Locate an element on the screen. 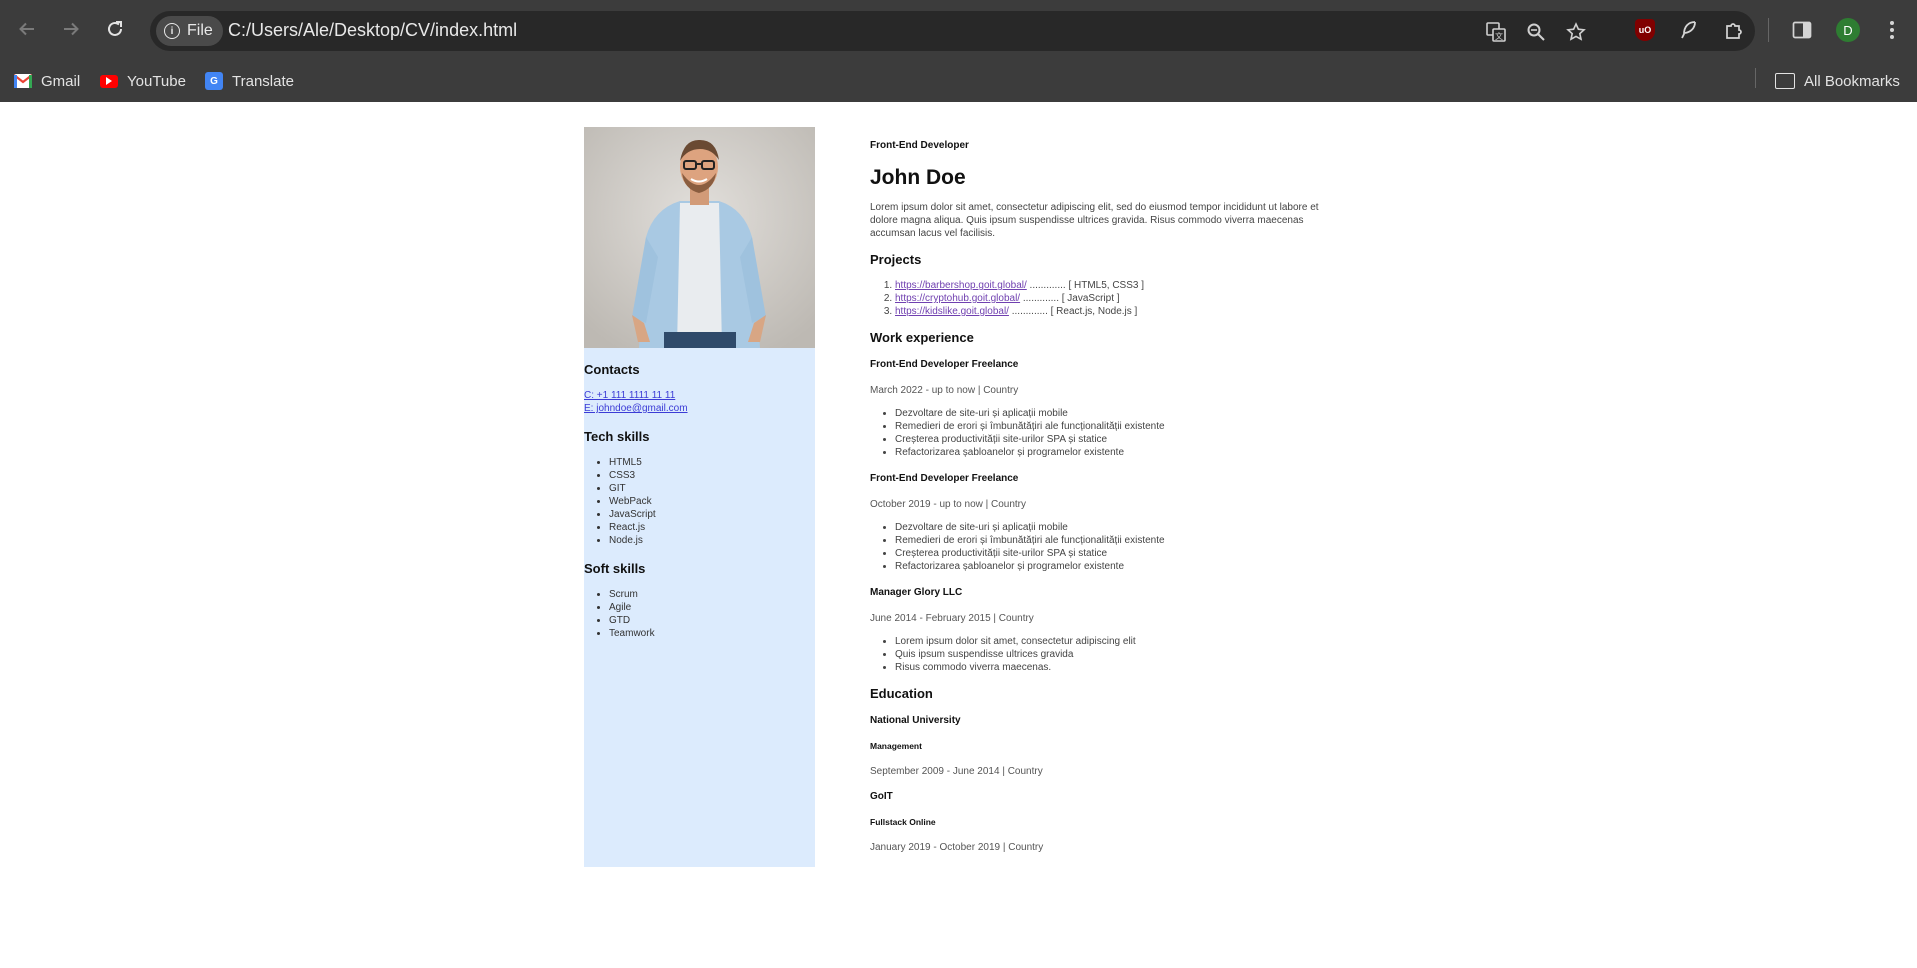  side-panel-button is located at coordinates (1802, 30).